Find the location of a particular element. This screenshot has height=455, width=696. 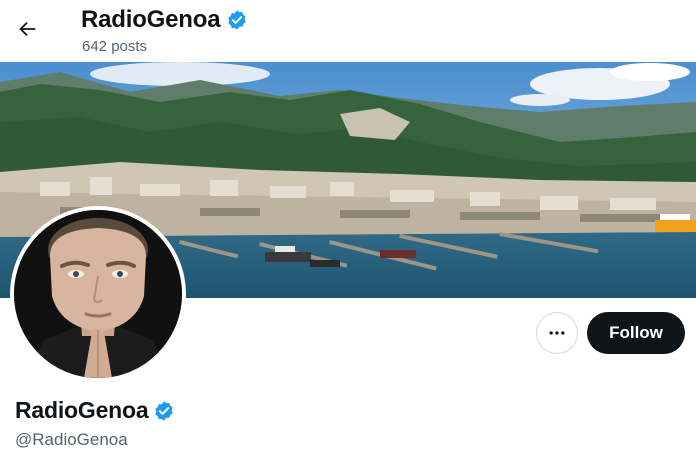

profile-avatar is located at coordinates (98, 294).